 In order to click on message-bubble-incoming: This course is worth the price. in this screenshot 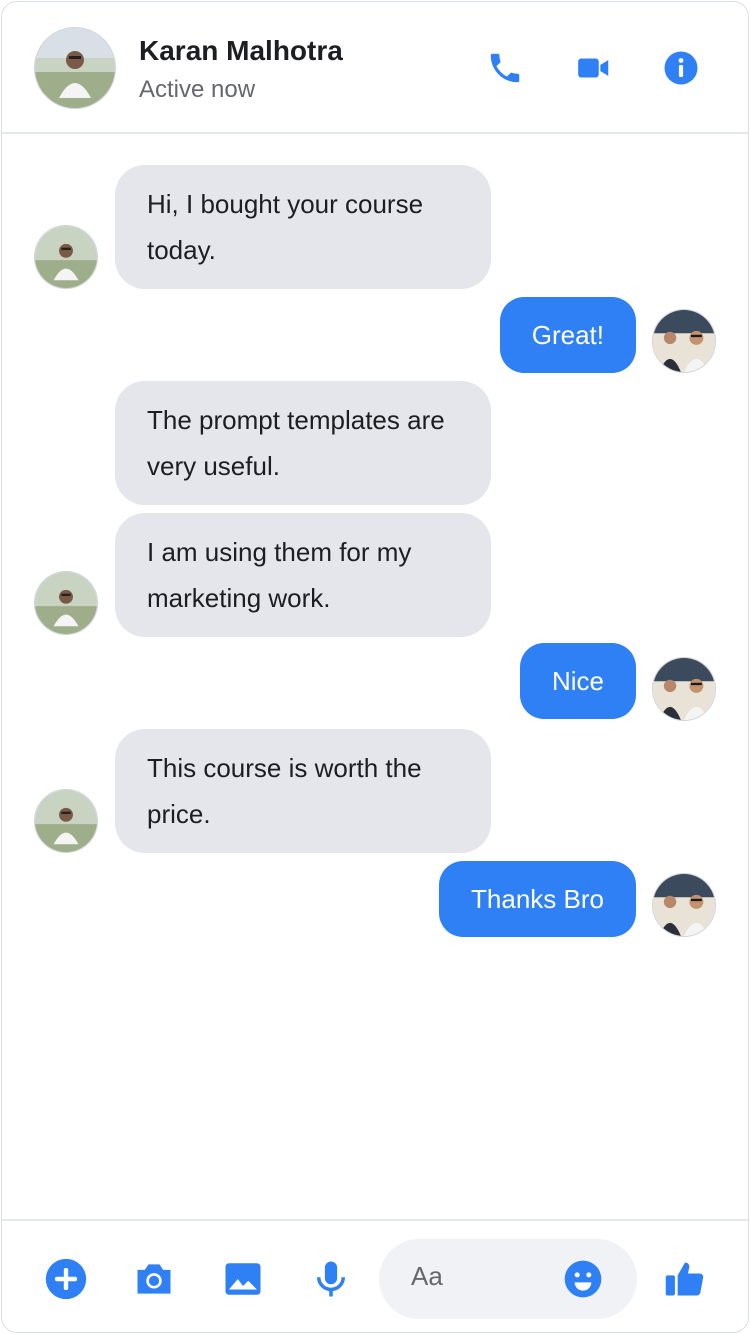, I will do `click(303, 791)`.